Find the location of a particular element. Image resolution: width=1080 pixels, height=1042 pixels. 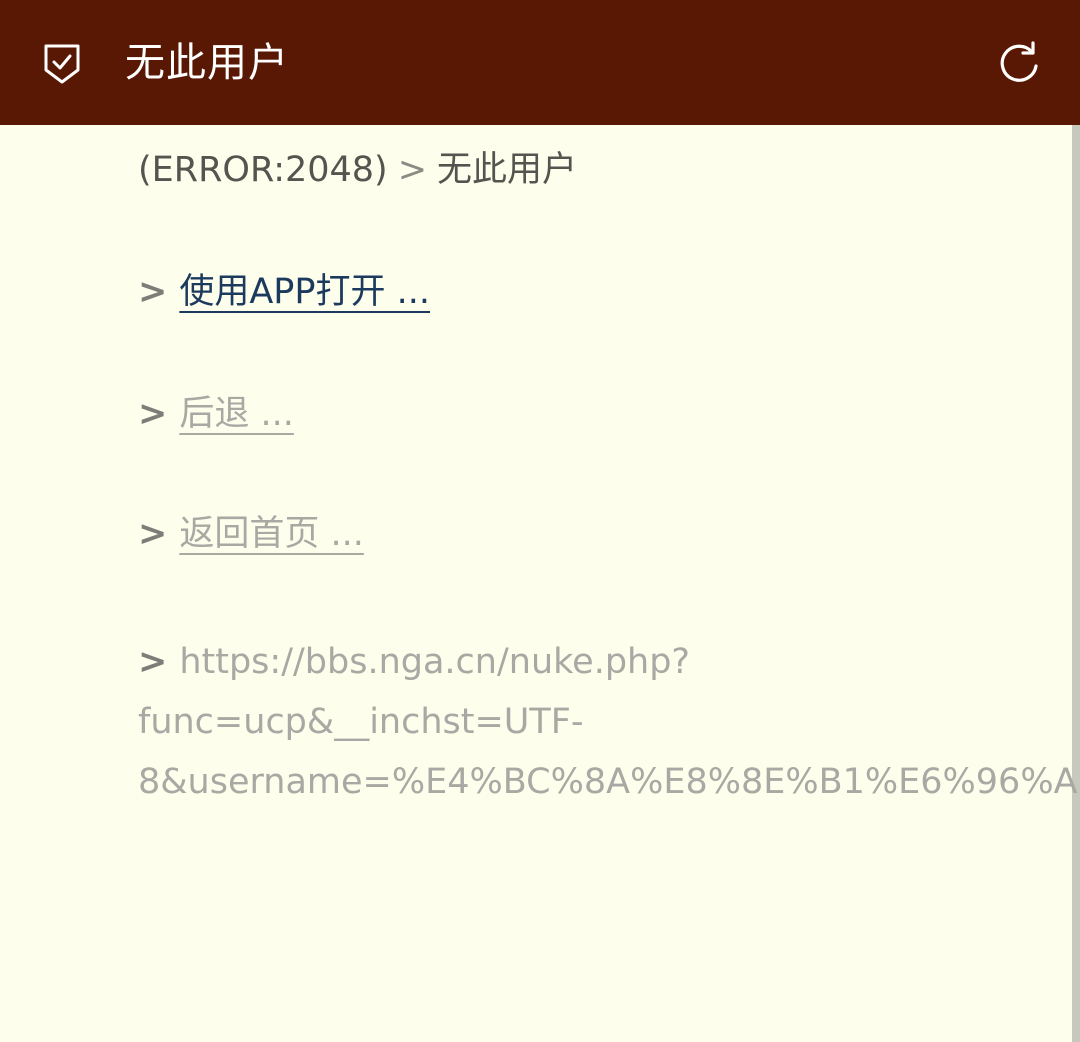

url-line-2: func=ucp&__inchst=UTF- is located at coordinates (361, 722).